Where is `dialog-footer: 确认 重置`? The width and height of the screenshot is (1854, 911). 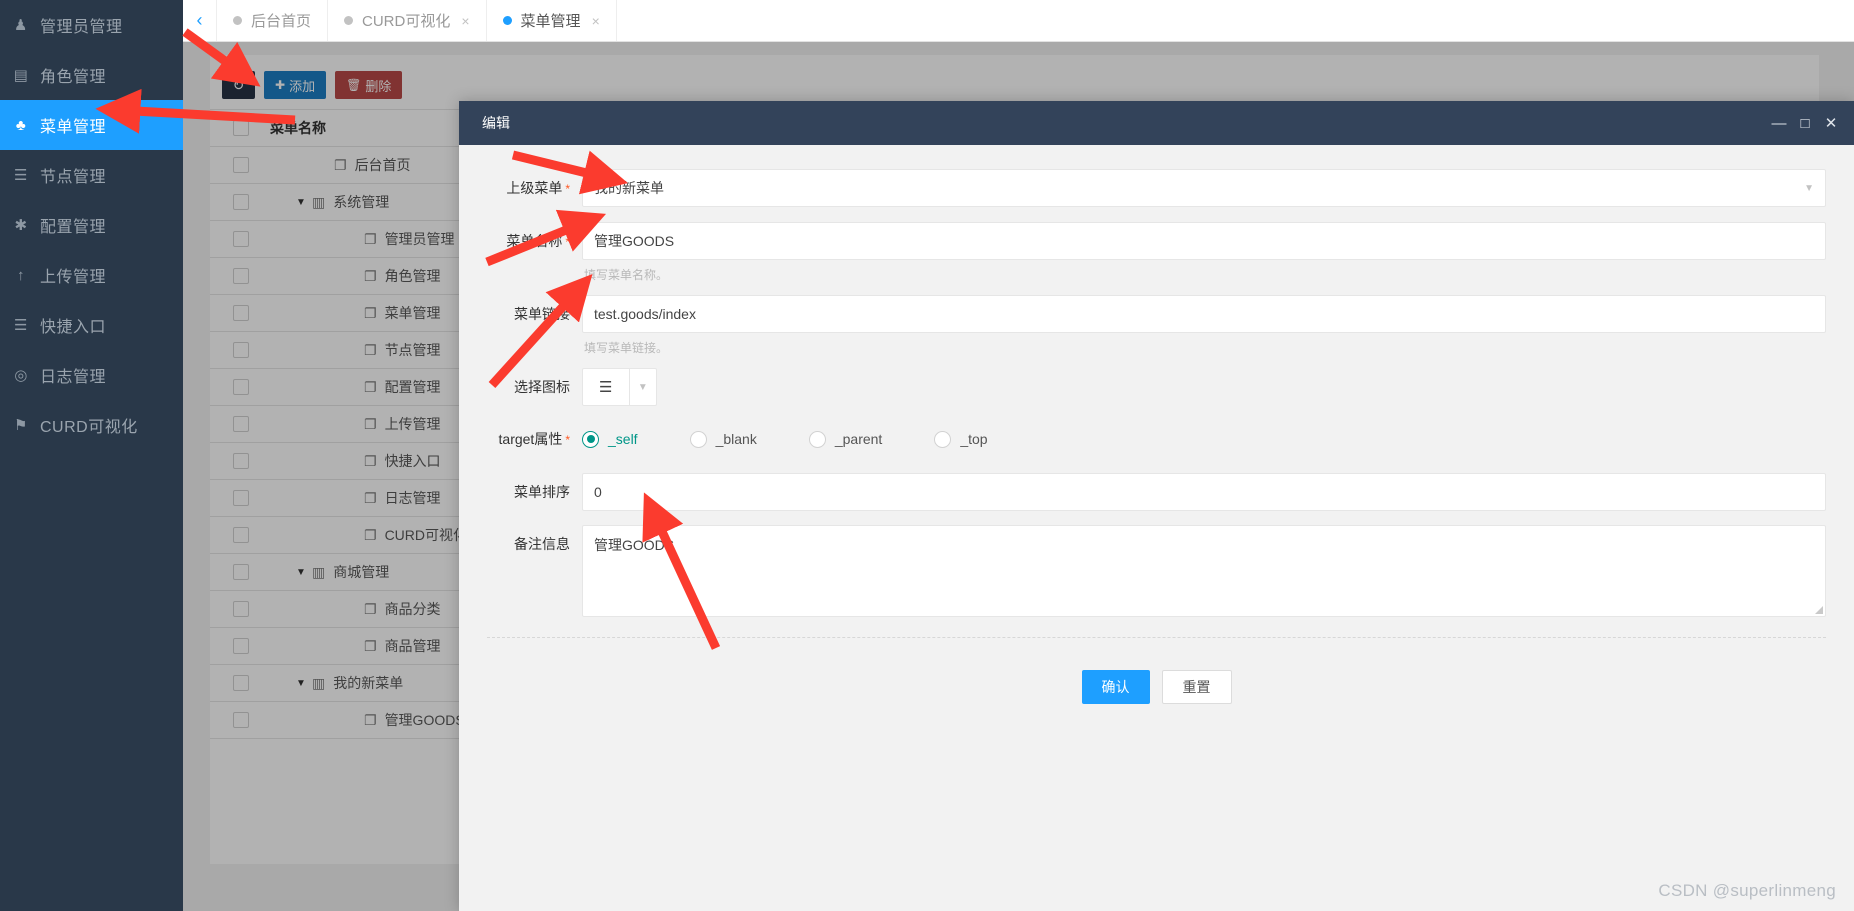 dialog-footer: 确认 重置 is located at coordinates (1156, 671).